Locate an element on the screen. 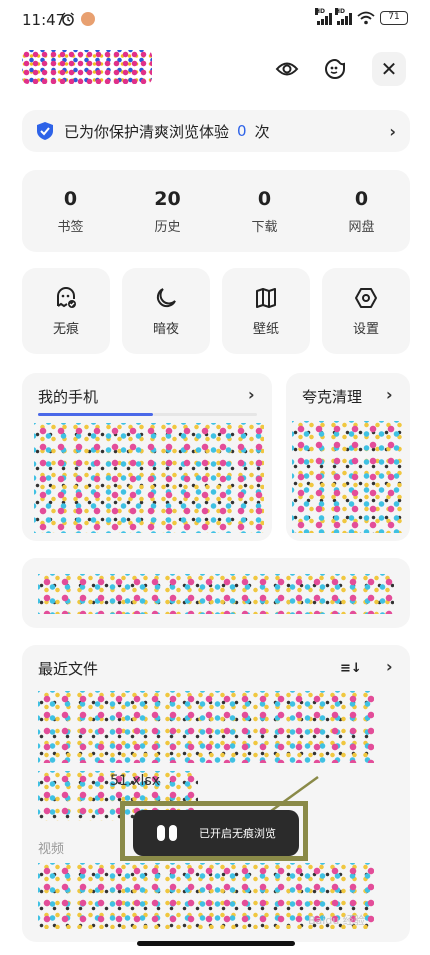  wifi-icon is located at coordinates (366, 18).